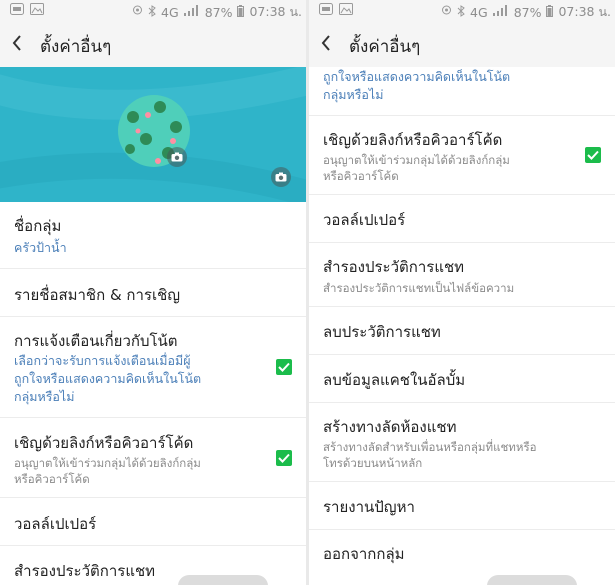  Describe the element at coordinates (102, 360) in the screenshot. I see `note-notification-desc-1: เลือกว่าจะรับการแจ้งเตือนเมื่อมีผู้` at that location.